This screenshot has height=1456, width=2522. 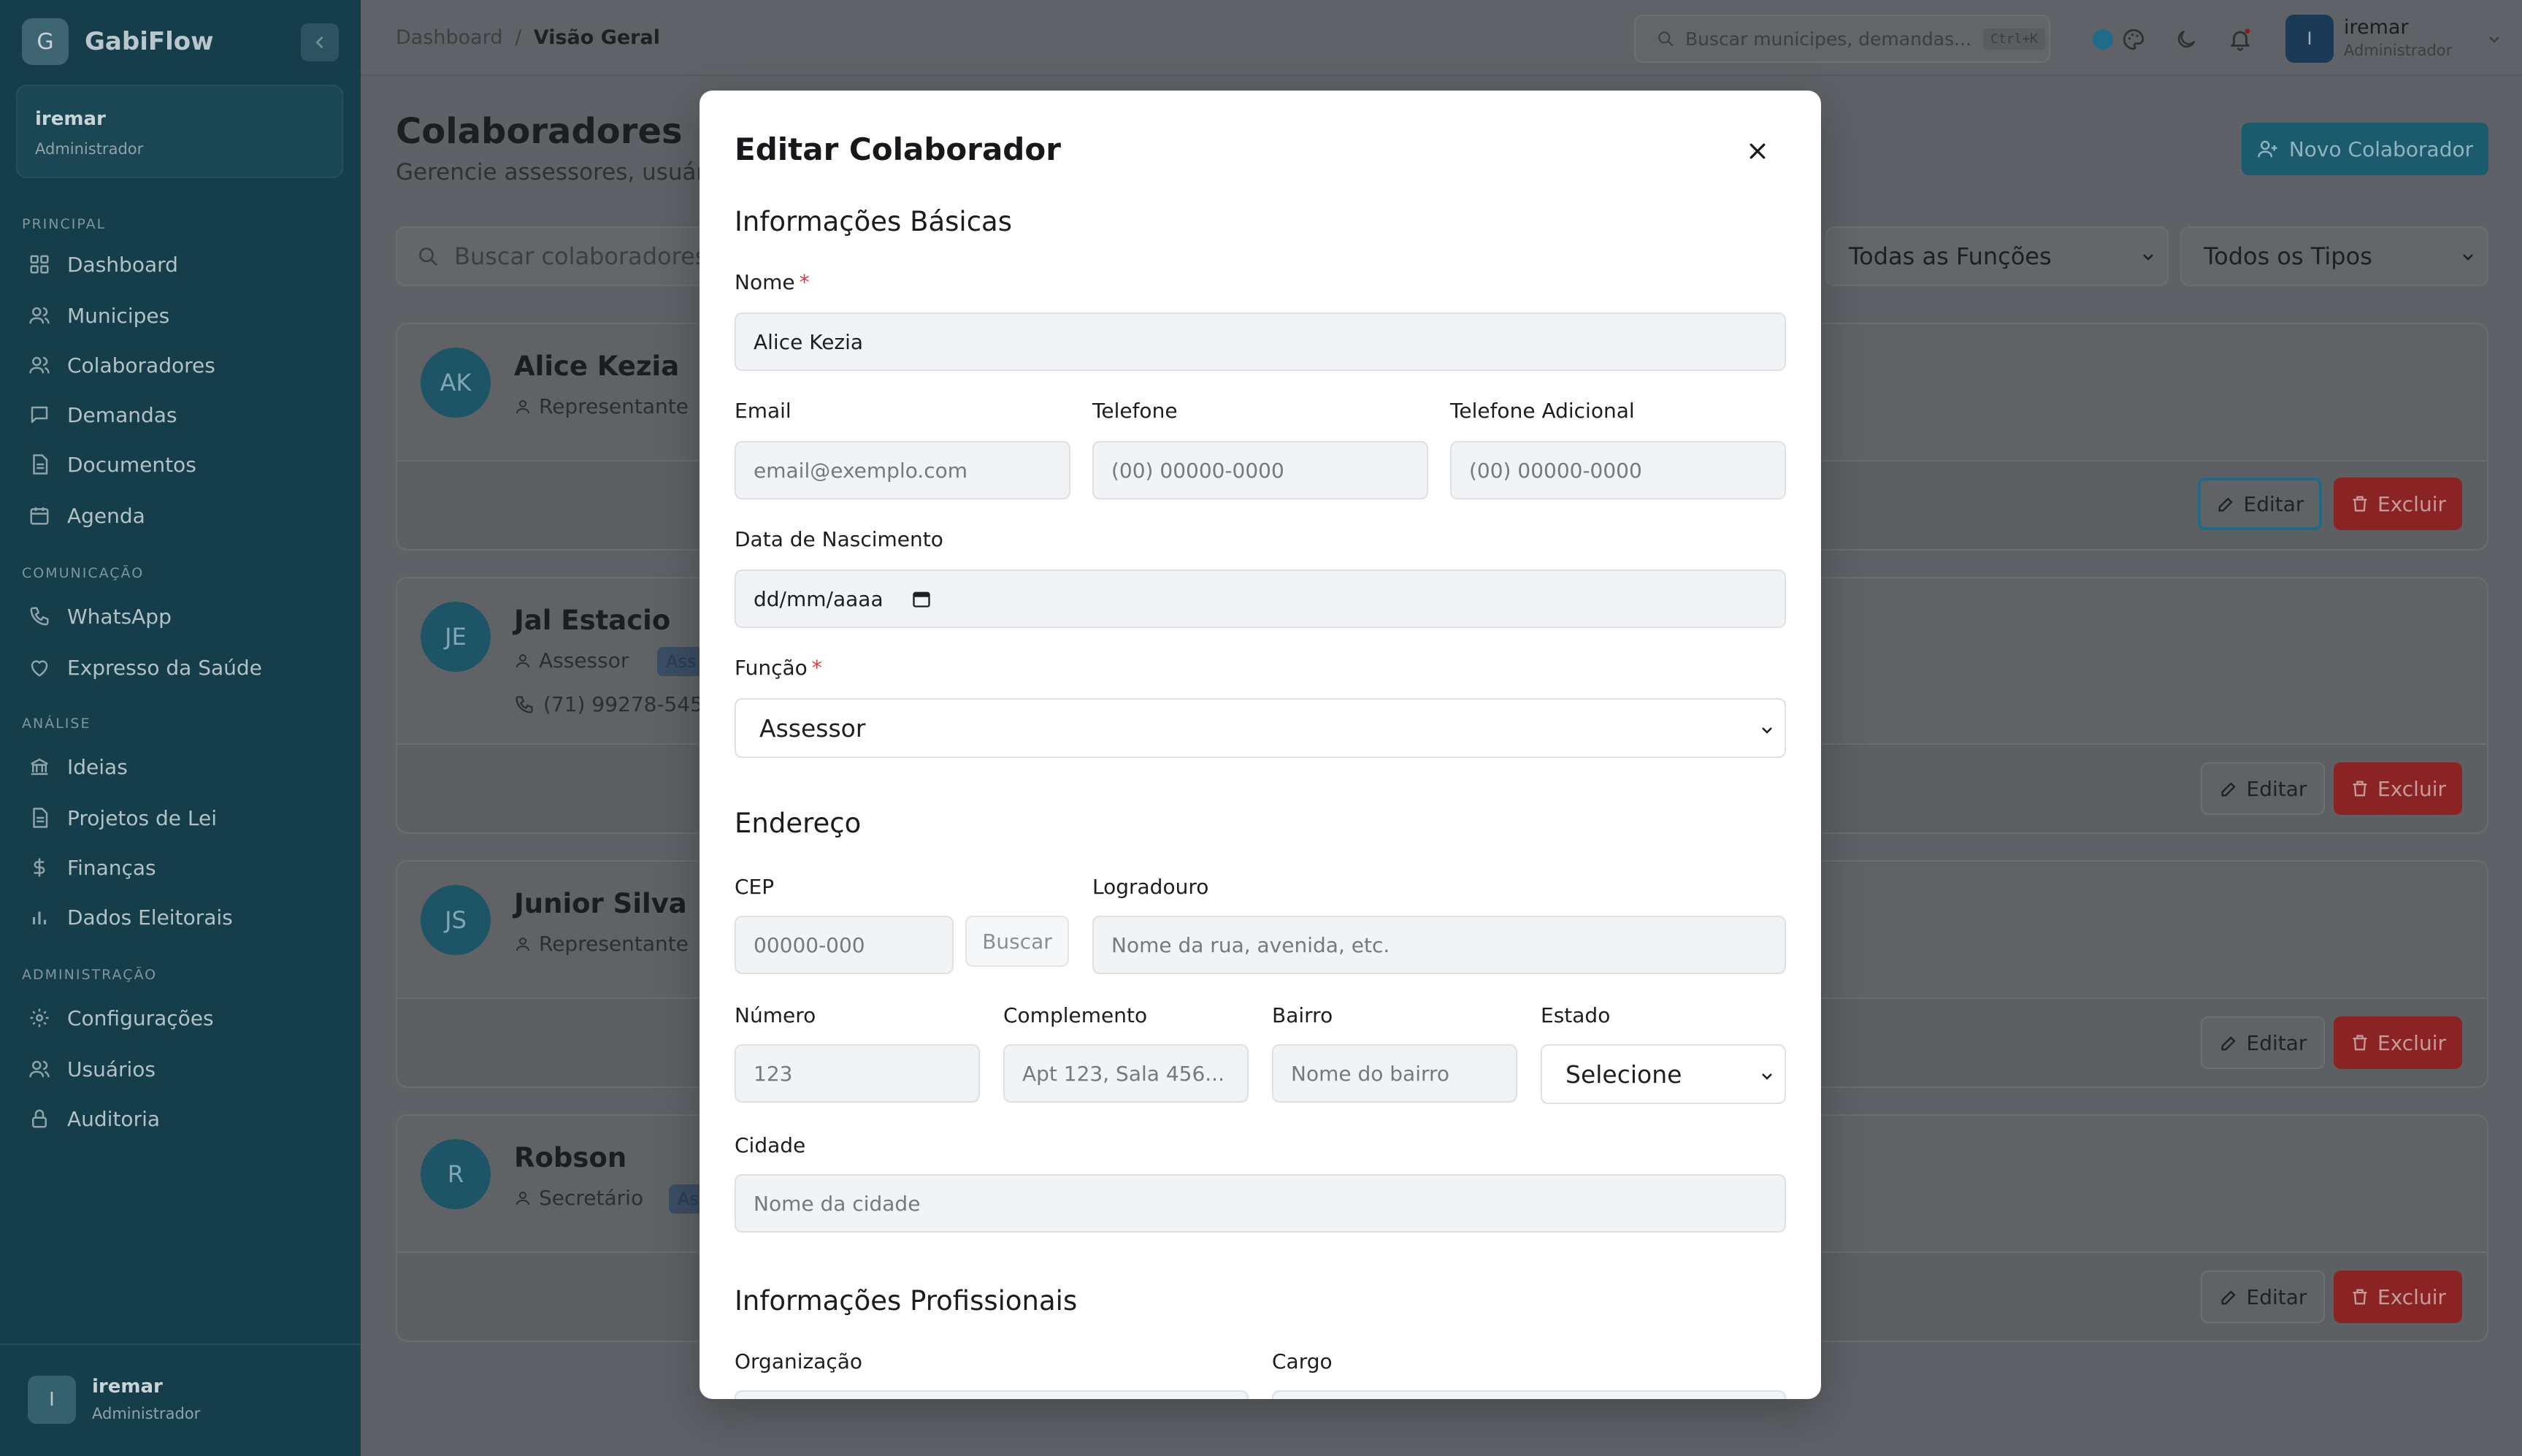 I want to click on sidebar-item-usuarios: Usuários, so click(x=183, y=1069).